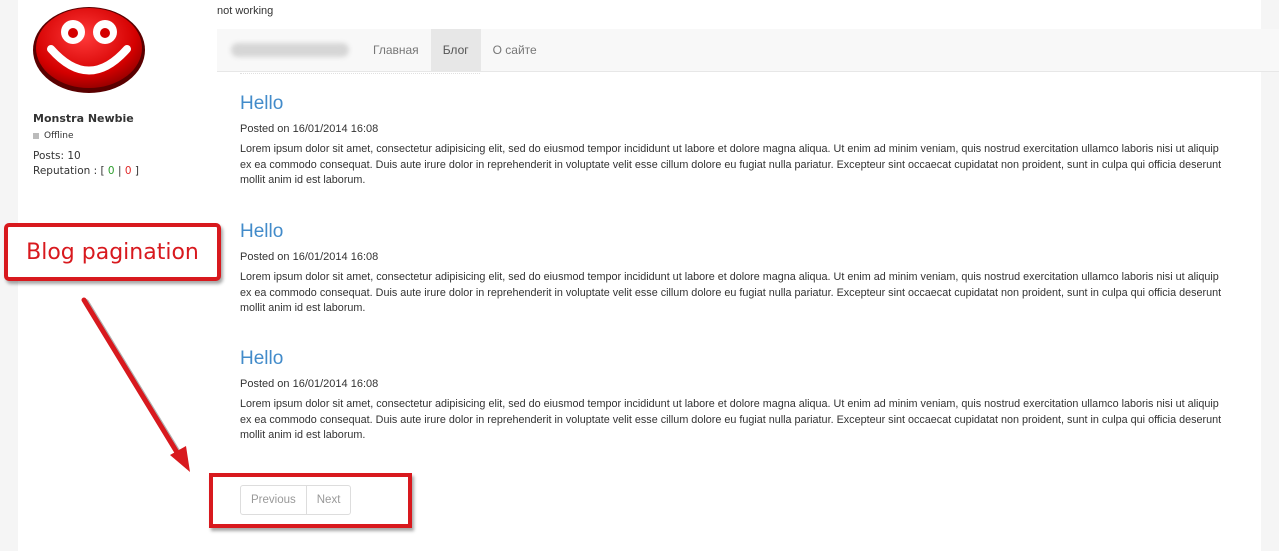 This screenshot has width=1279, height=551. What do you see at coordinates (360, 75) in the screenshot?
I see `nav-divider` at bounding box center [360, 75].